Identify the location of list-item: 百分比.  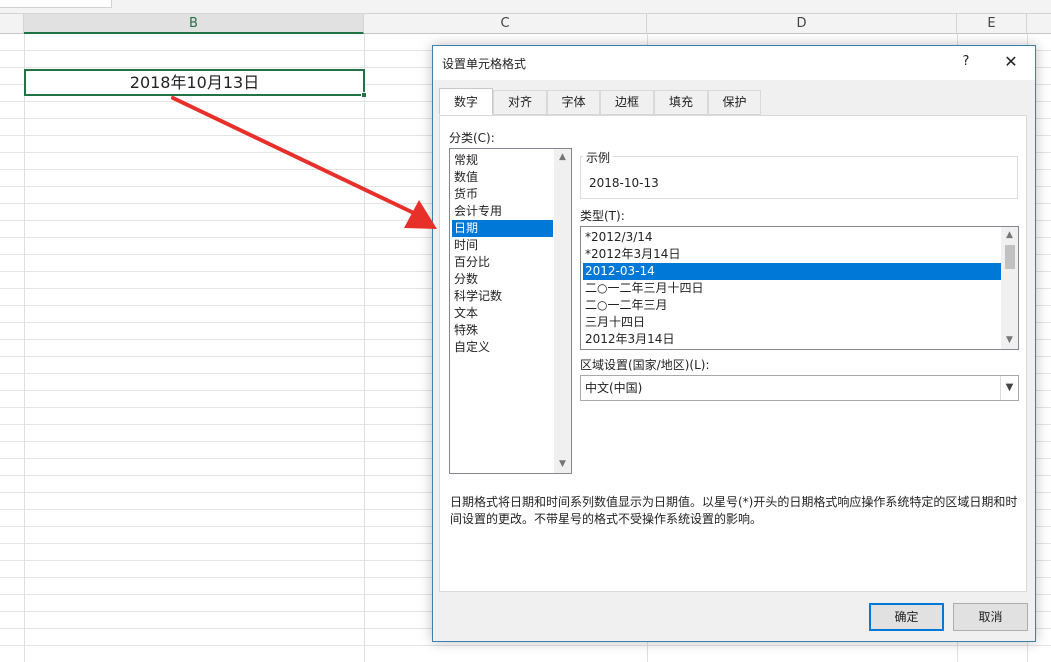
(502, 262).